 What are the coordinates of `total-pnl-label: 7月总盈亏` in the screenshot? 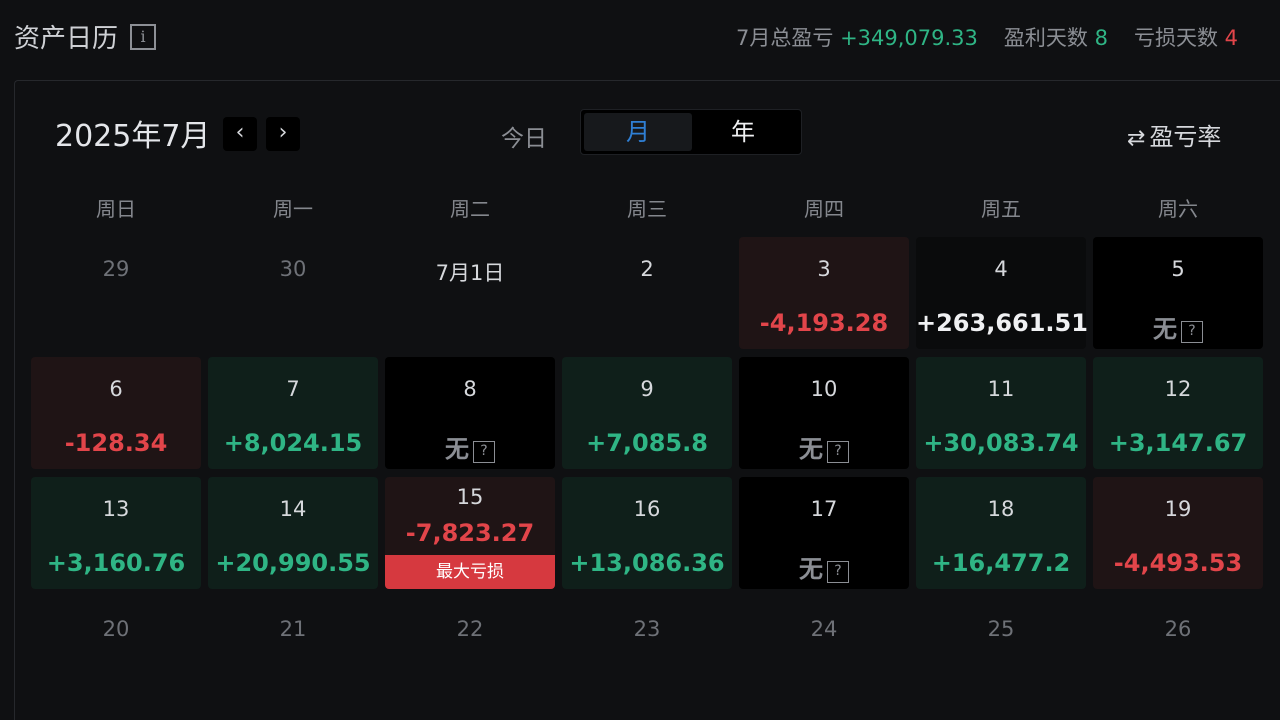 It's located at (785, 38).